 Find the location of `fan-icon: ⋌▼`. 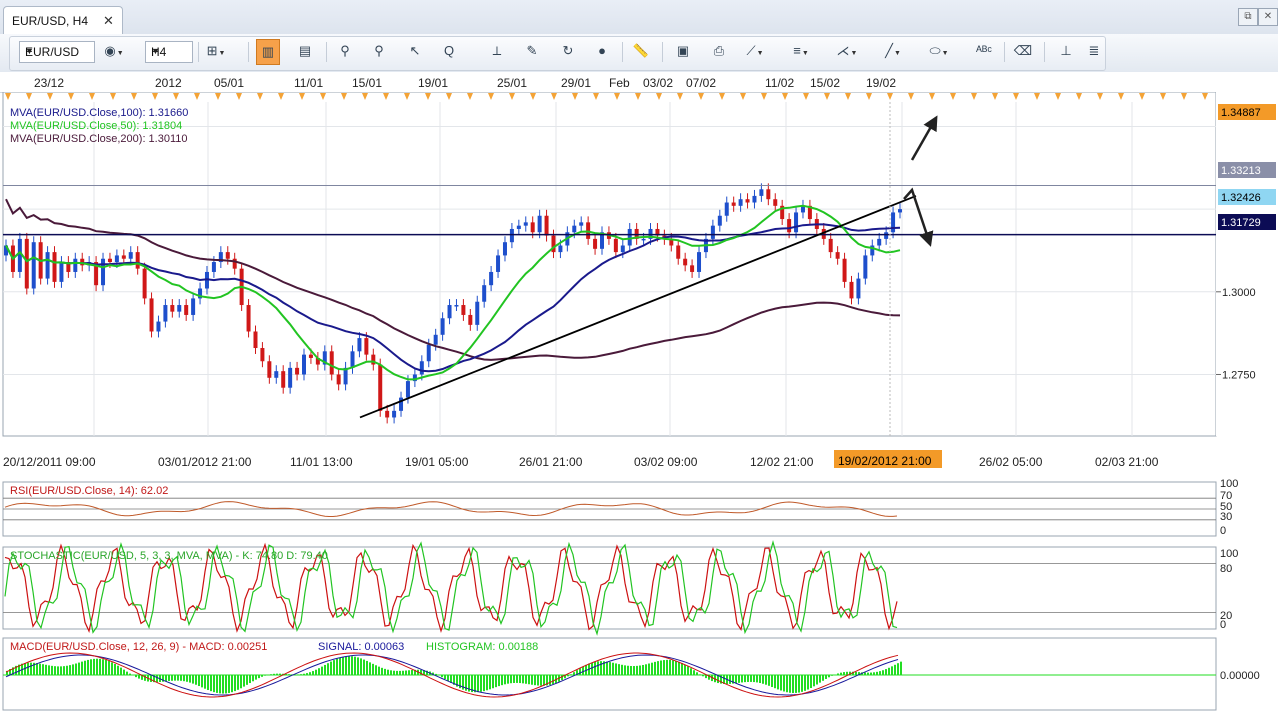

fan-icon: ⋌▼ is located at coordinates (847, 51).